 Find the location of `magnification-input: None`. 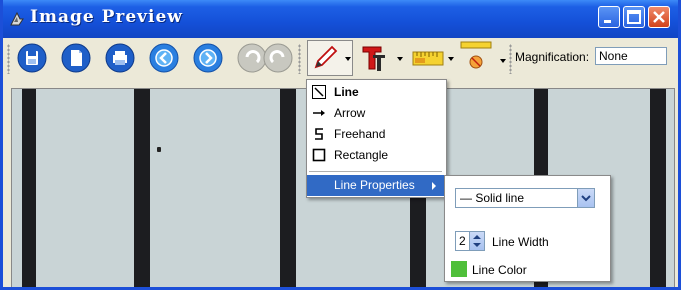

magnification-input: None is located at coordinates (631, 56).